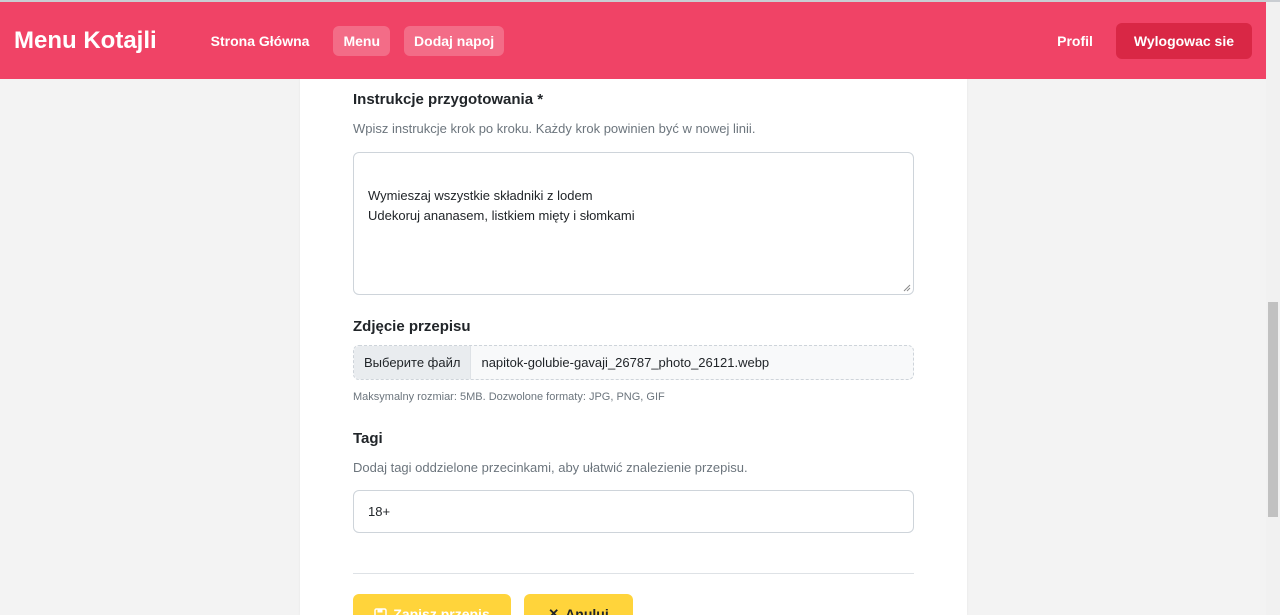  Describe the element at coordinates (381, 611) in the screenshot. I see `floppy-icon` at that location.